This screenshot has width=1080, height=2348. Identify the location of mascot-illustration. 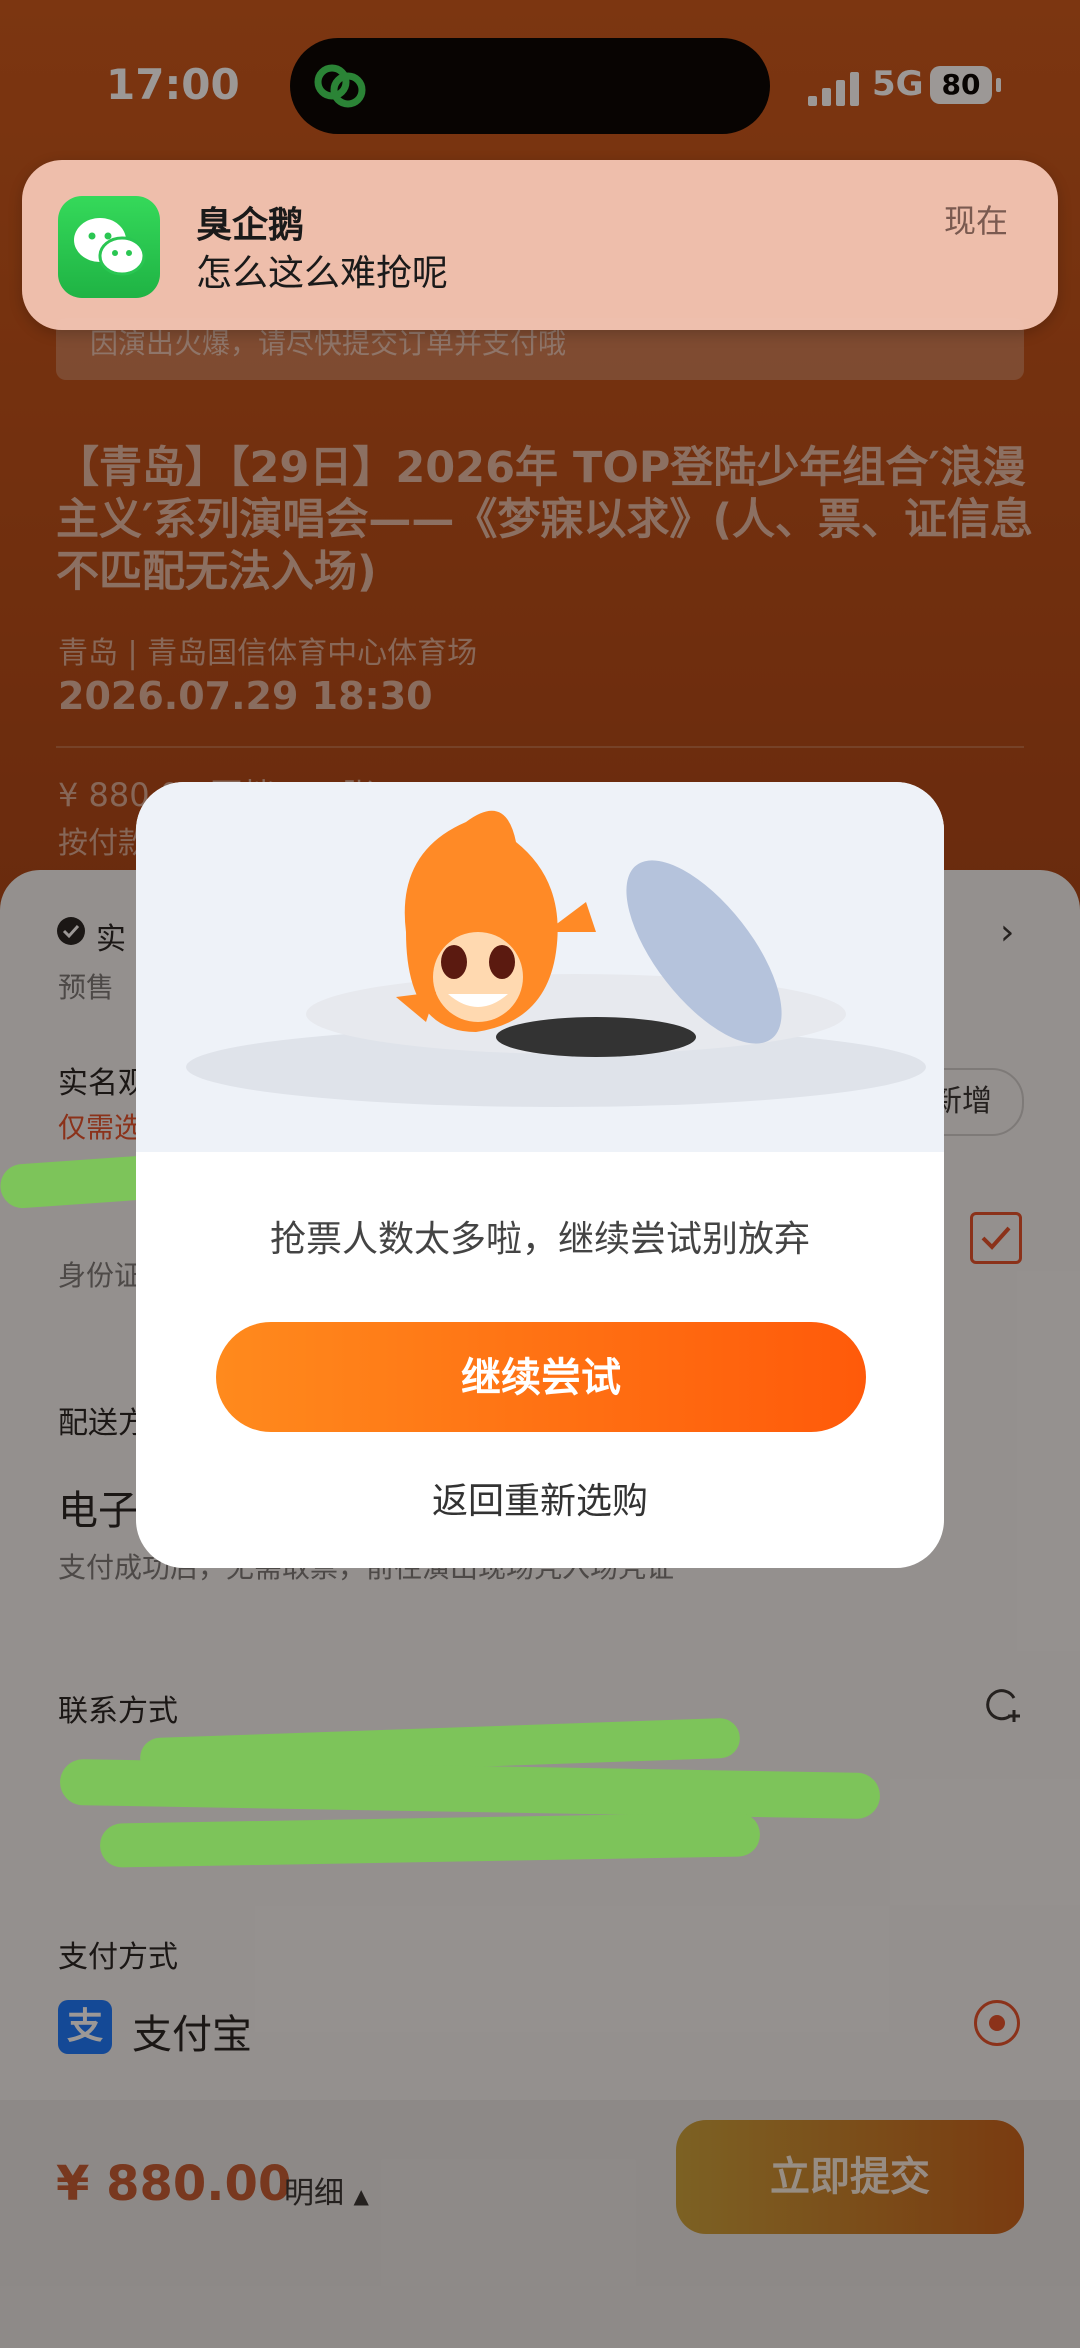
(556, 958).